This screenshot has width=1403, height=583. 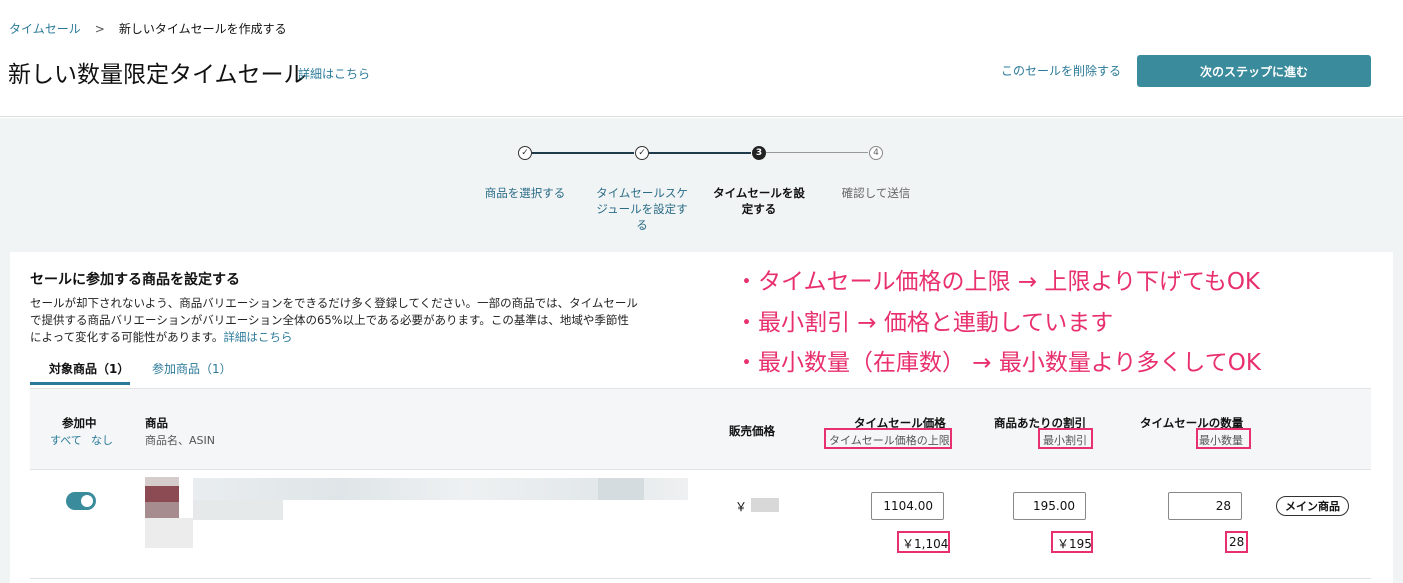 What do you see at coordinates (923, 542) in the screenshot?
I see `annotation-box-deal-price-value` at bounding box center [923, 542].